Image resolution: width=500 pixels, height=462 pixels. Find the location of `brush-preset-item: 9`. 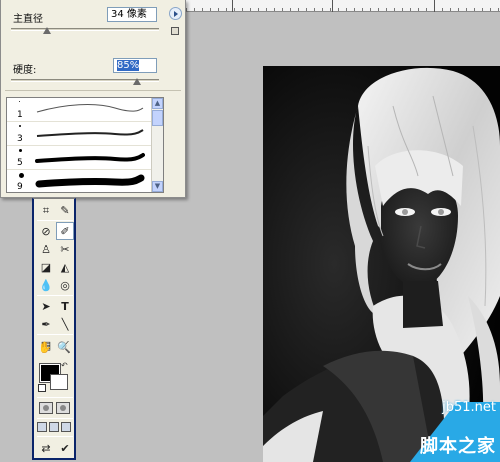

brush-preset-item: 9 is located at coordinates (80, 181).